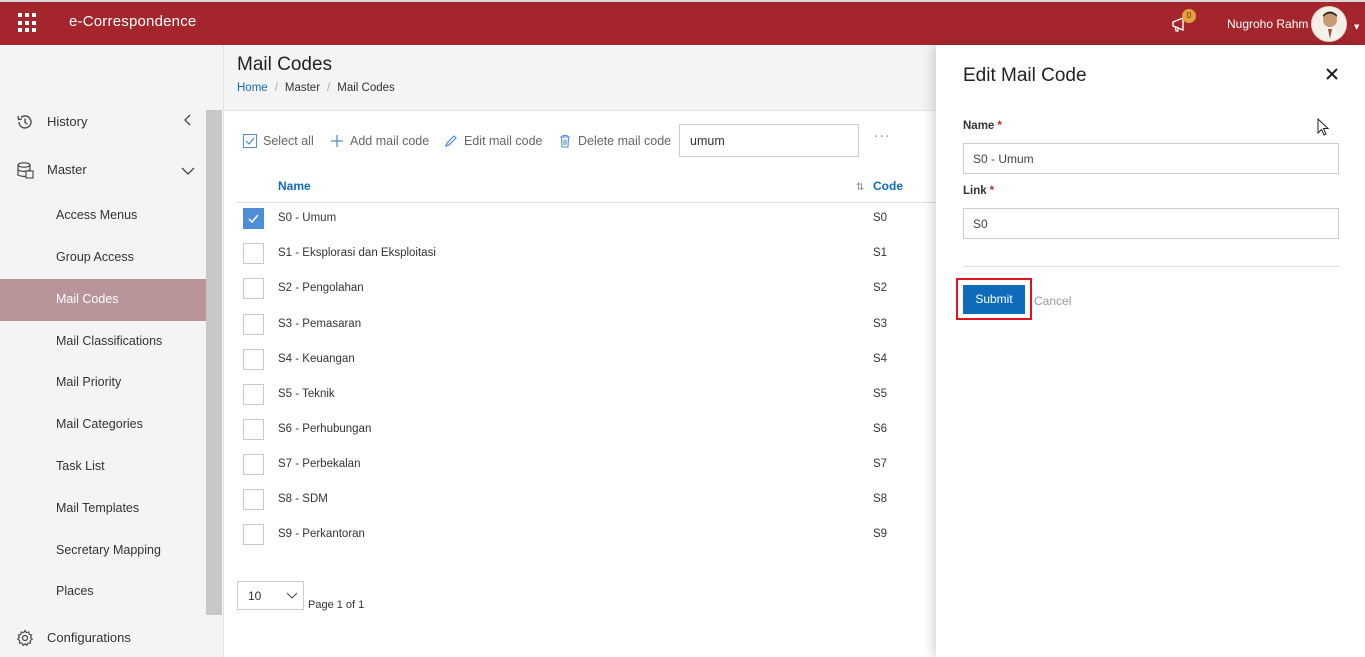 The width and height of the screenshot is (1365, 657). I want to click on chevron-down-icon, so click(188, 171).